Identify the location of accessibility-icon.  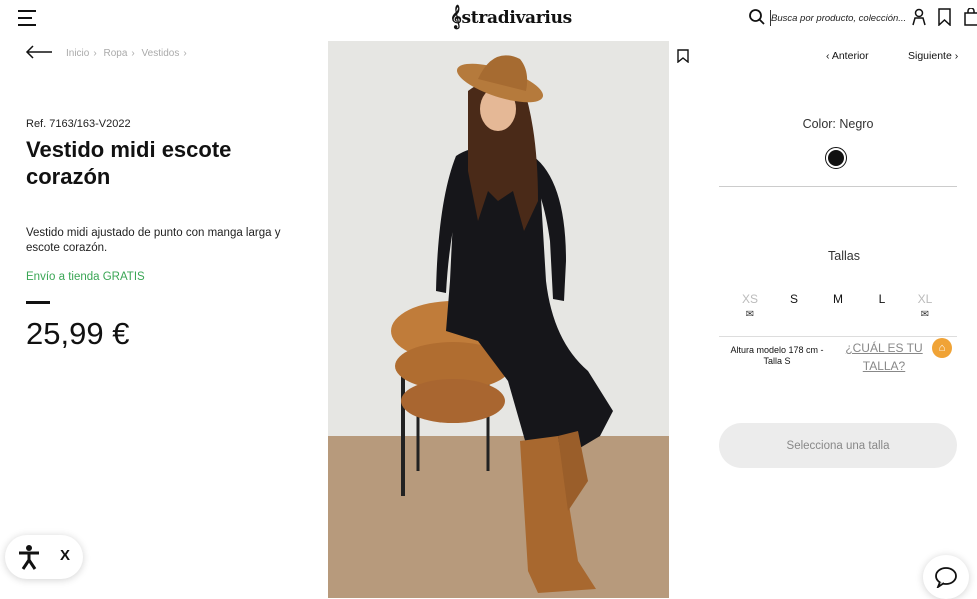
(29, 557).